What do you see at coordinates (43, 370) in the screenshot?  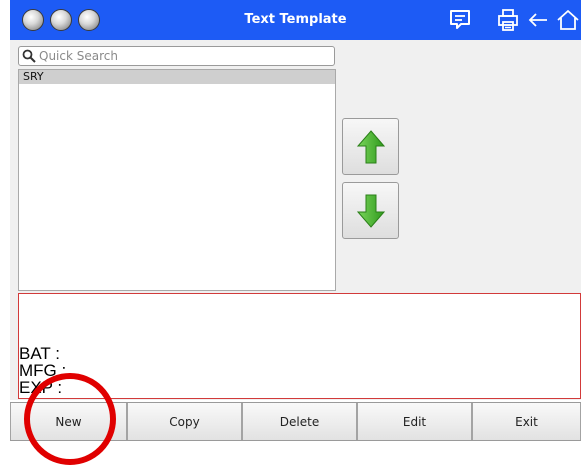 I see `preview-line-mfg: MFG :` at bounding box center [43, 370].